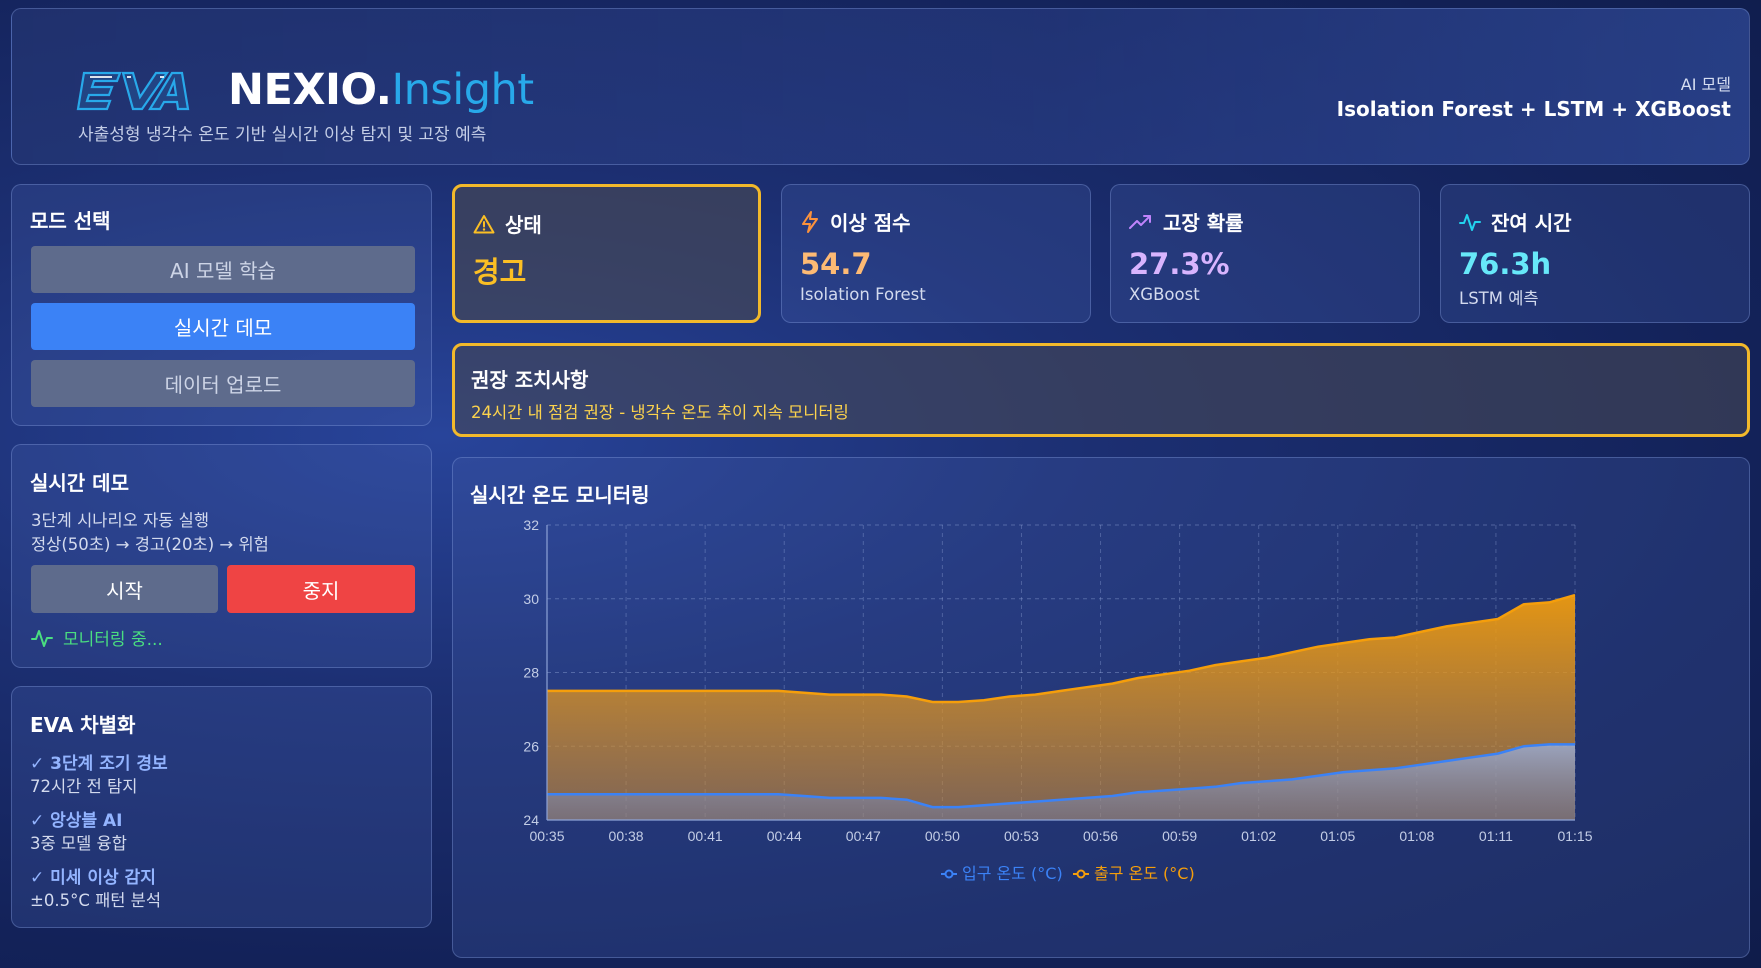 This screenshot has height=968, width=1761. What do you see at coordinates (79, 483) in the screenshot?
I see `demo-panel-title: 실시간 데모` at bounding box center [79, 483].